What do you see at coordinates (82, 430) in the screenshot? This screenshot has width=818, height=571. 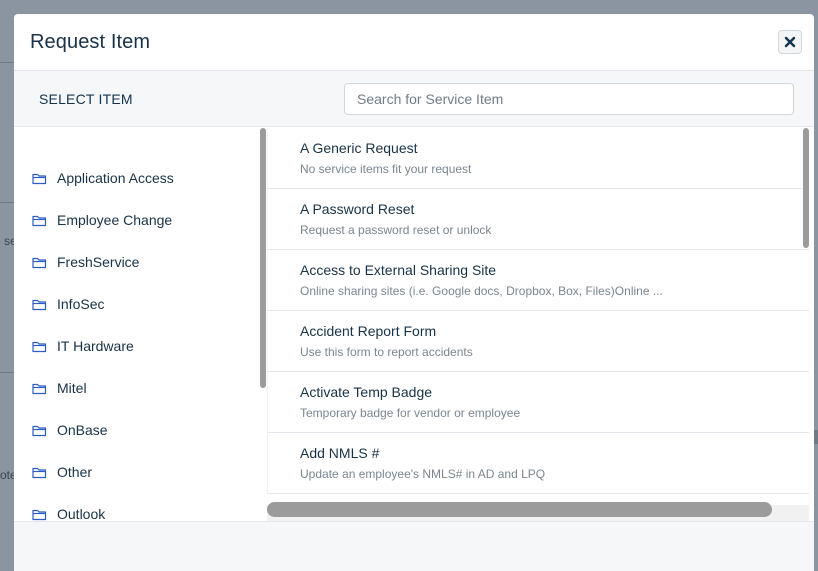 I see `category-label: OnBase` at bounding box center [82, 430].